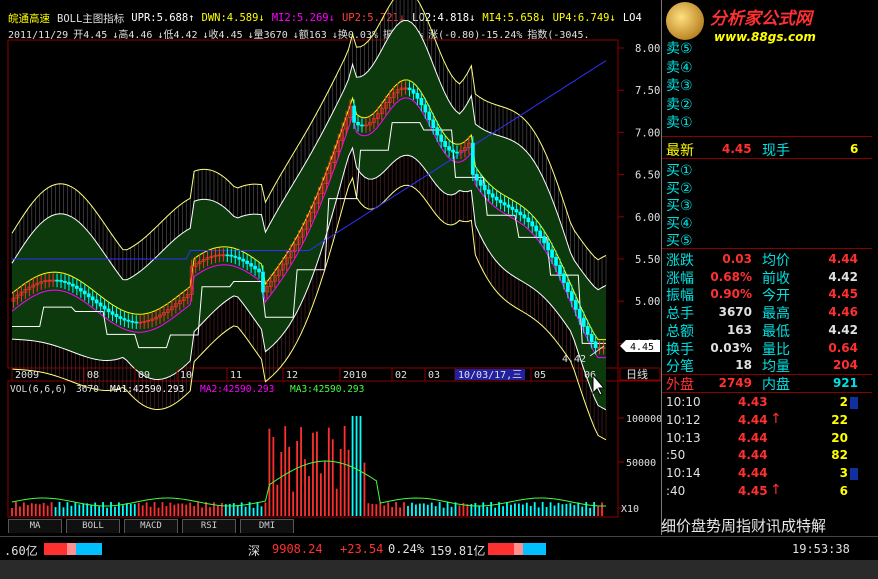  I want to click on date-tick: 03, so click(434, 375).